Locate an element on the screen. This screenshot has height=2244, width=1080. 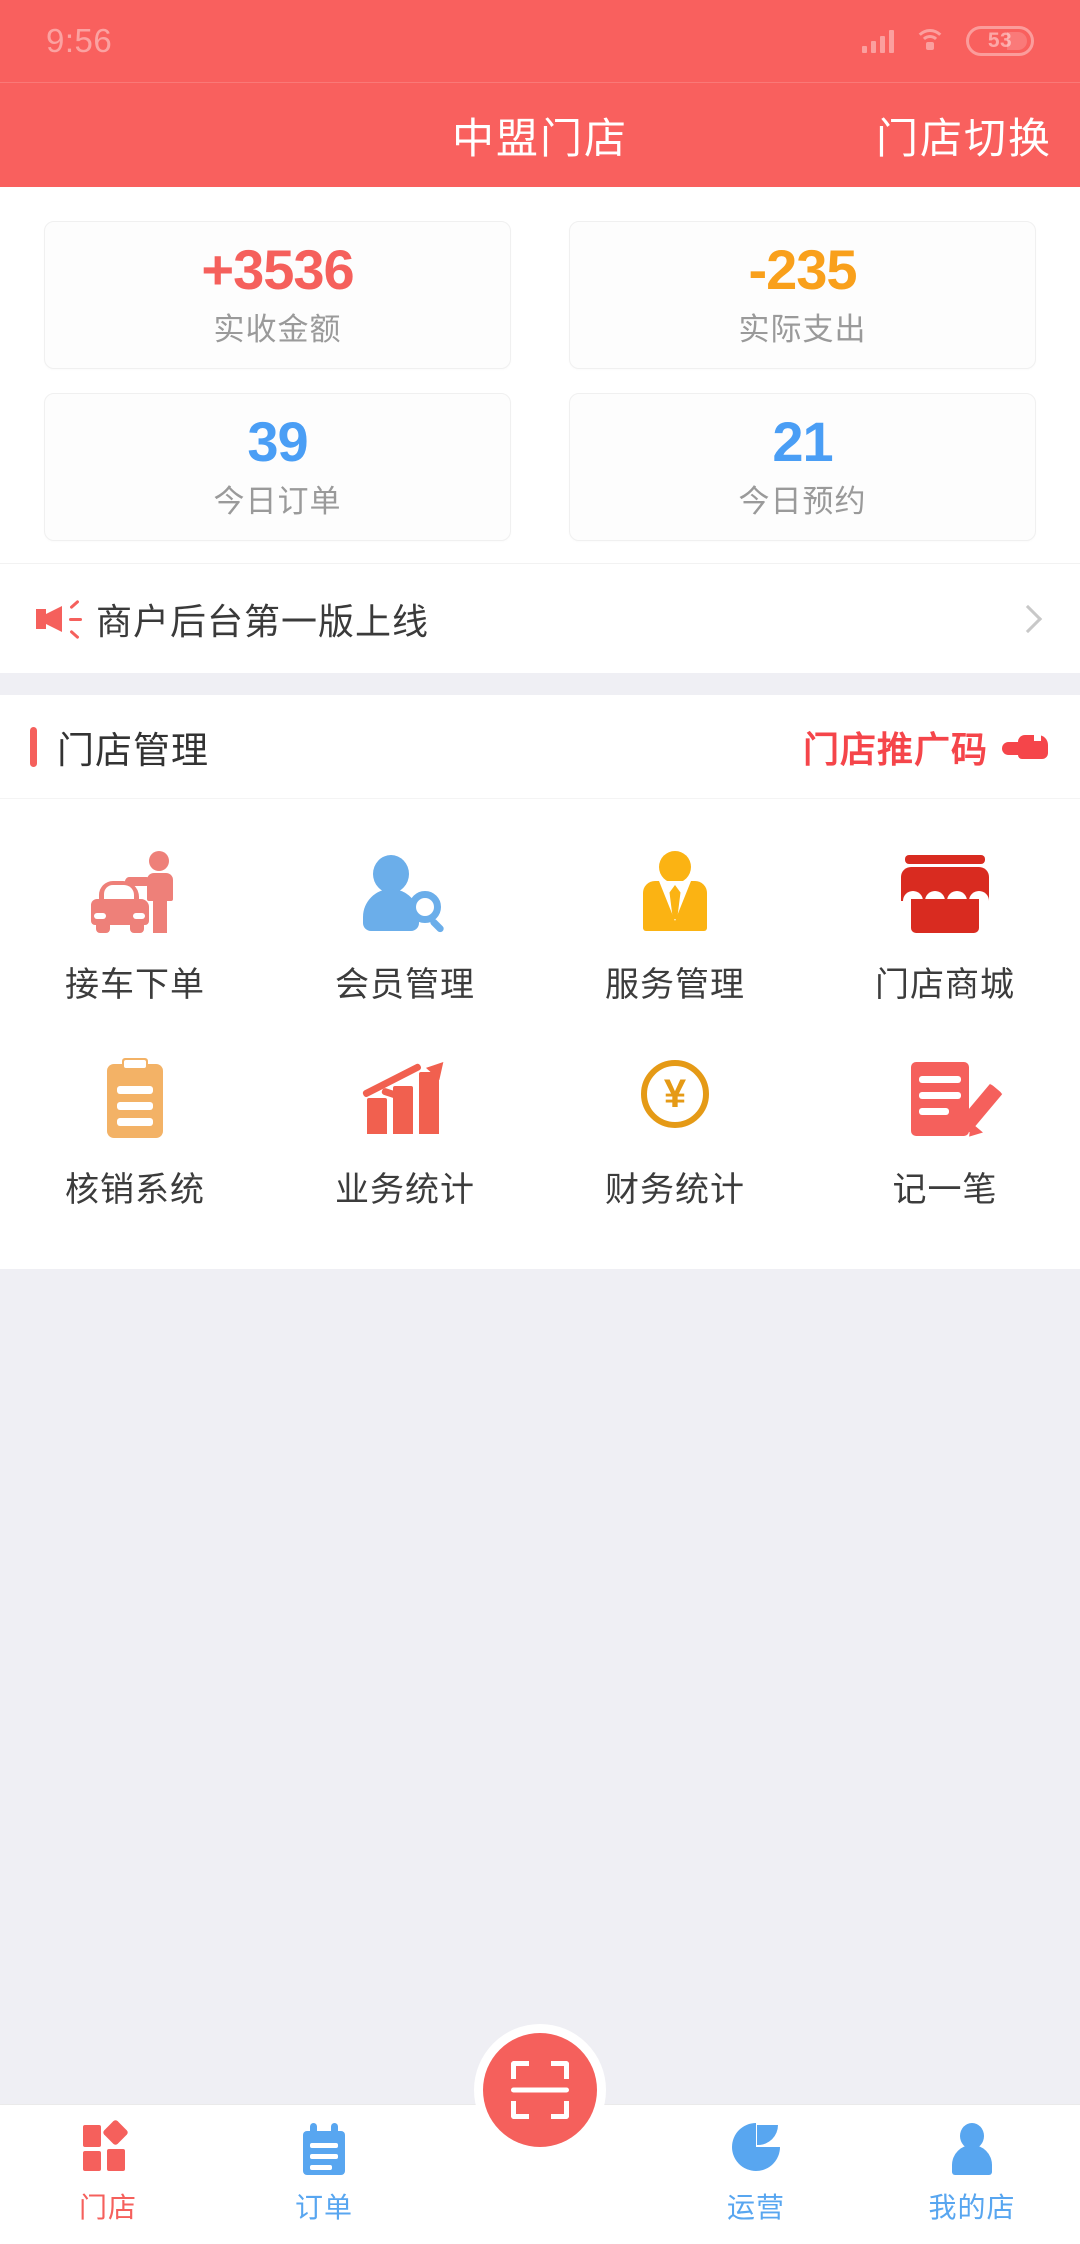
stat-label: 今日订单 is located at coordinates (277, 501).